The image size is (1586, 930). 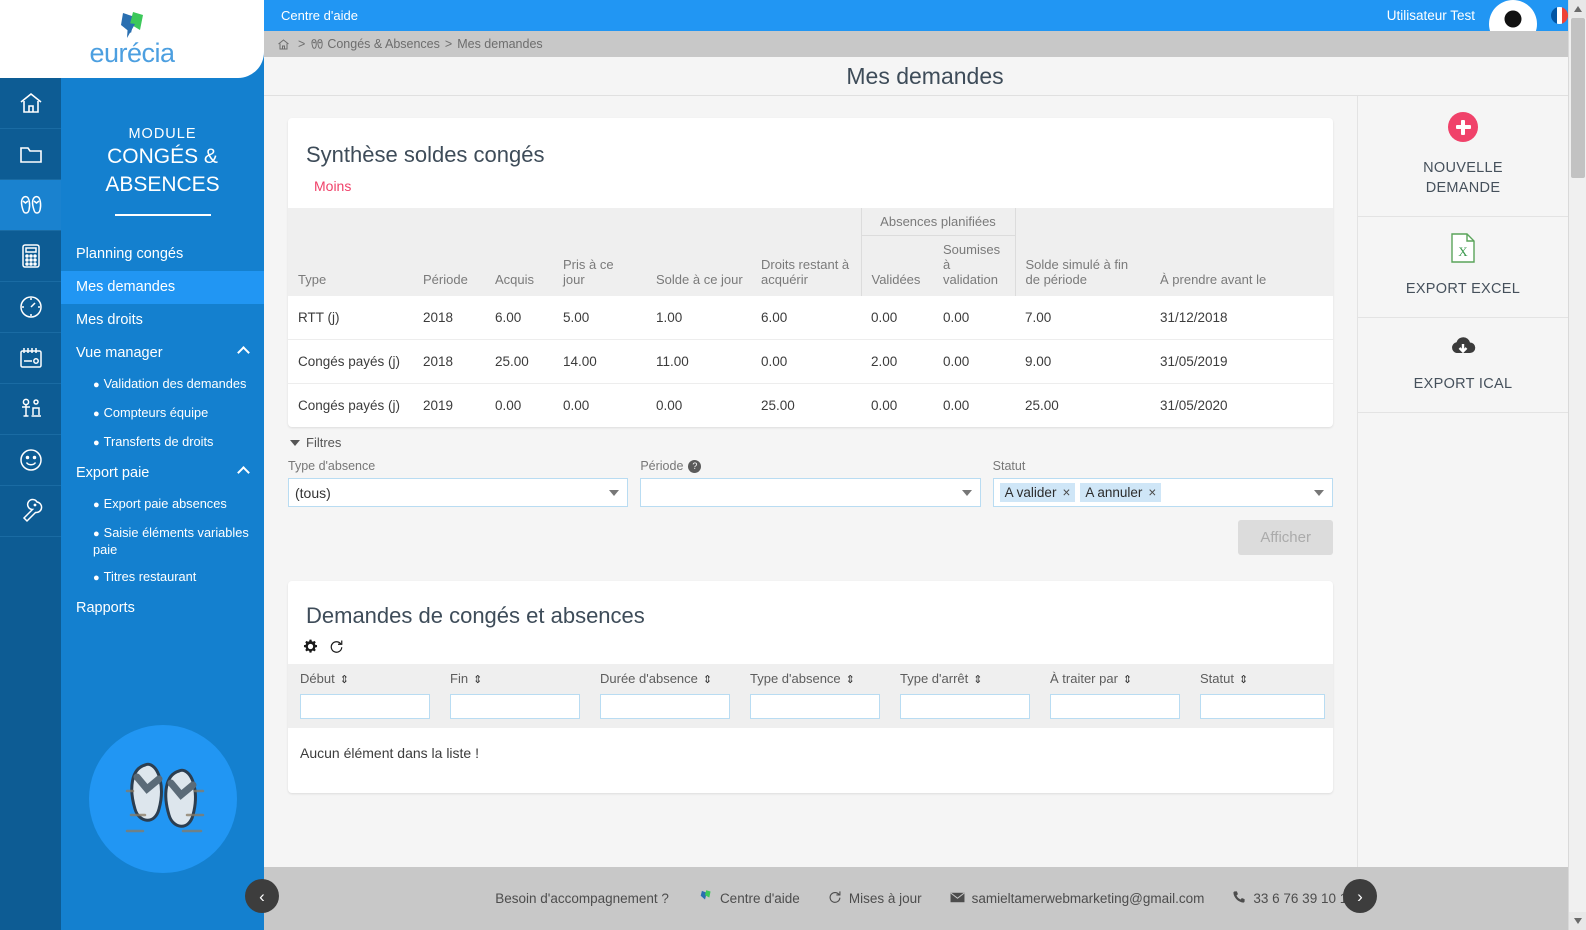 I want to click on envelope-icon, so click(x=957, y=898).